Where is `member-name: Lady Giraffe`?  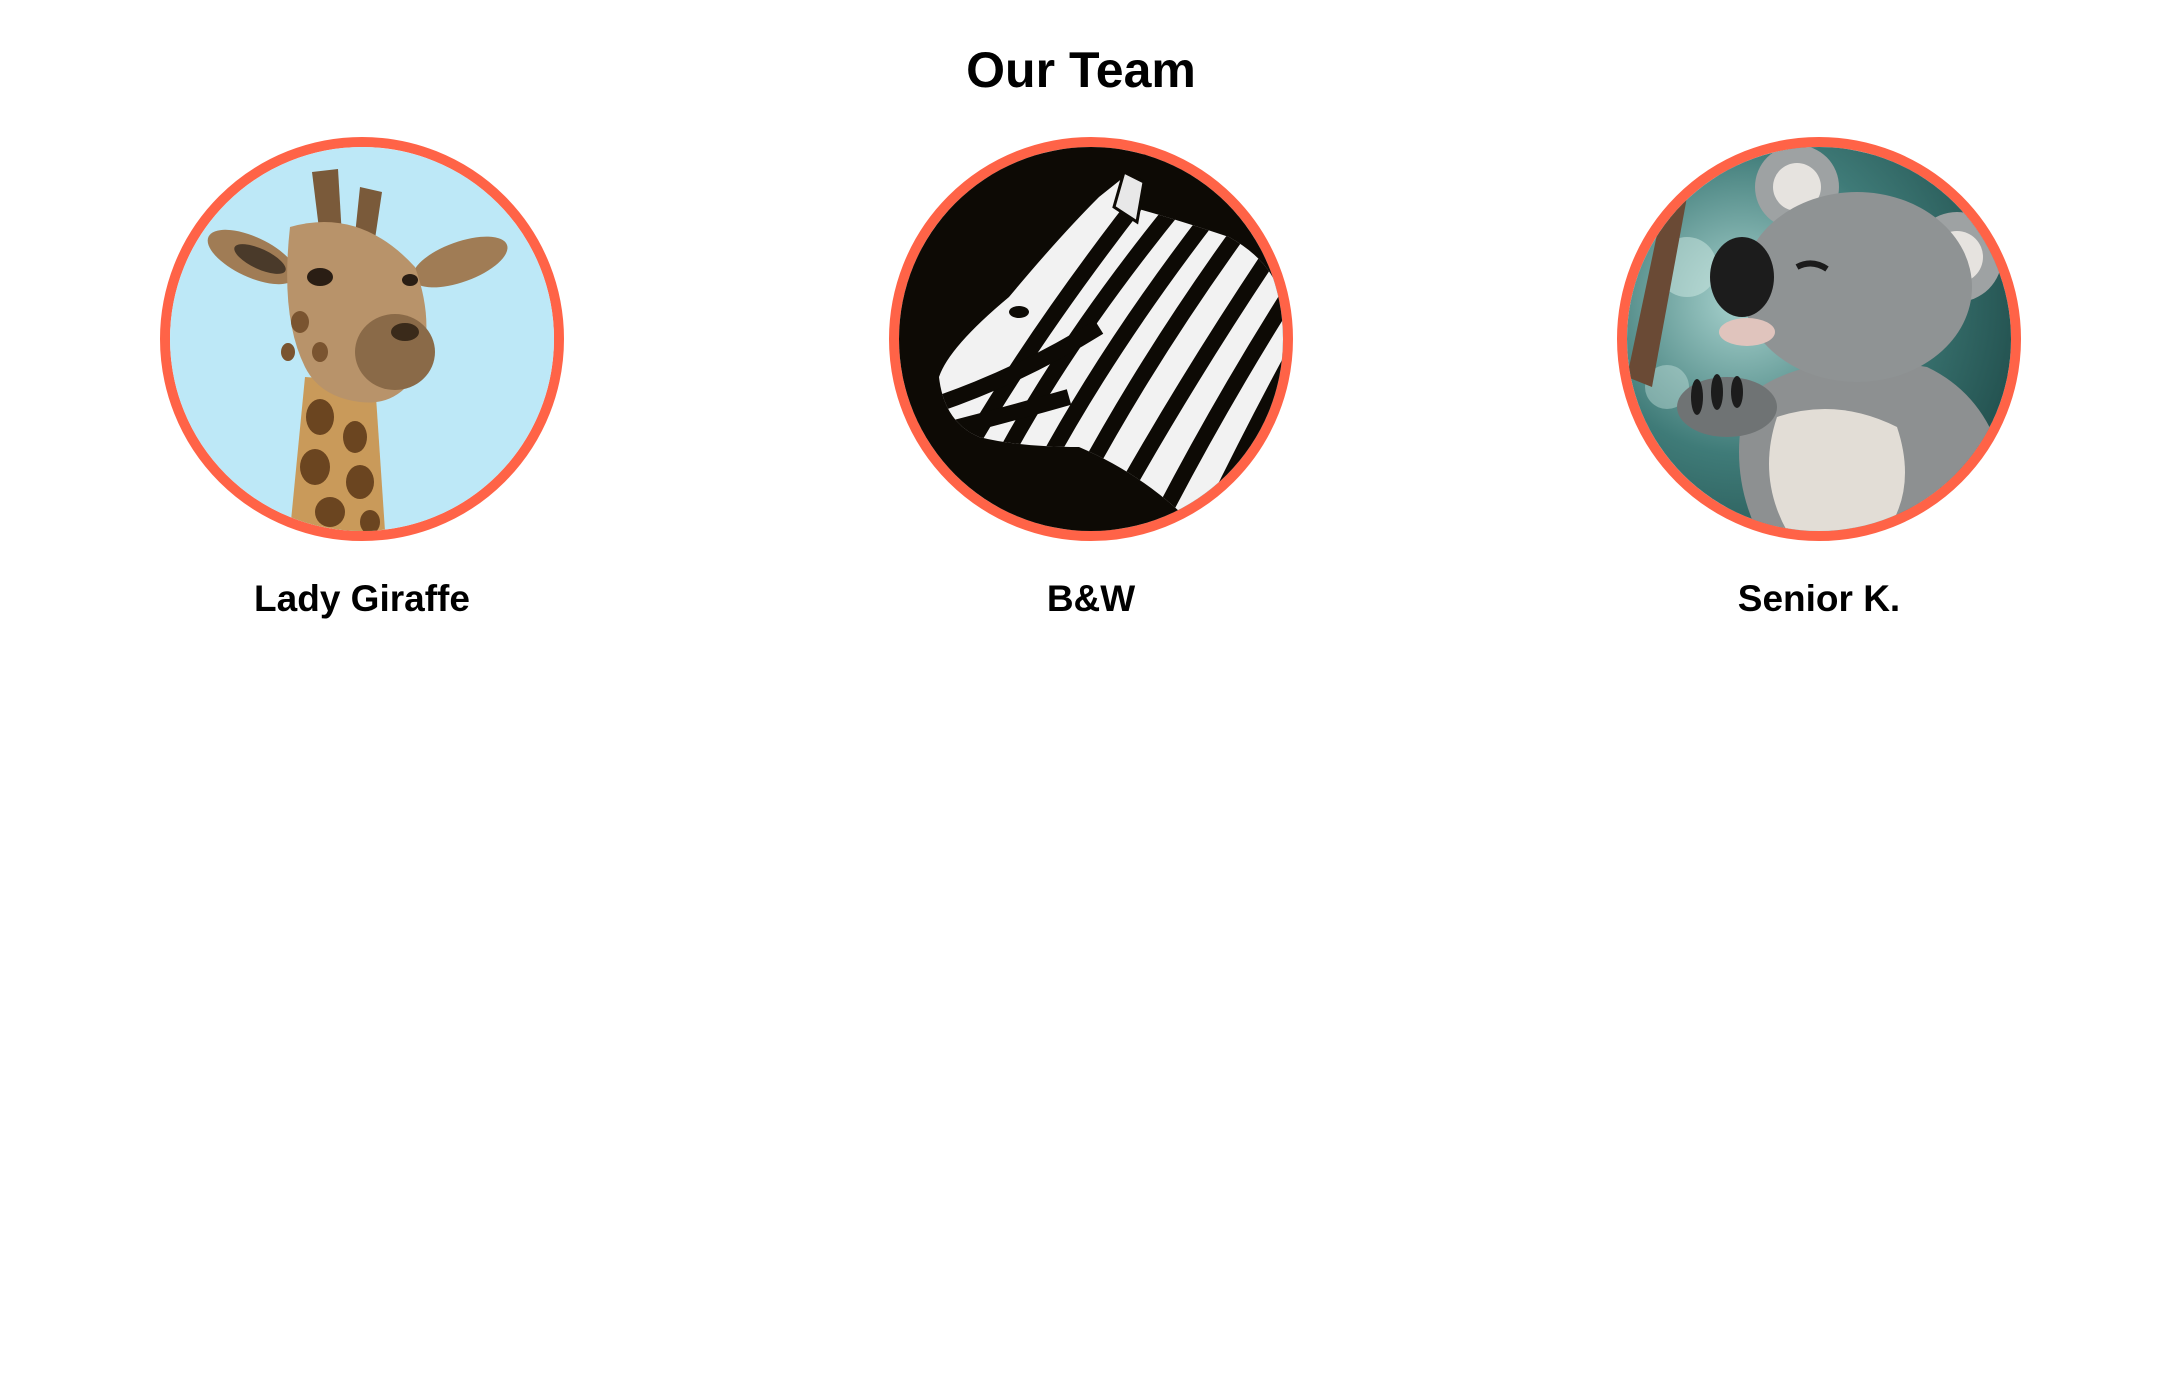
member-name: Lady Giraffe is located at coordinates (362, 598).